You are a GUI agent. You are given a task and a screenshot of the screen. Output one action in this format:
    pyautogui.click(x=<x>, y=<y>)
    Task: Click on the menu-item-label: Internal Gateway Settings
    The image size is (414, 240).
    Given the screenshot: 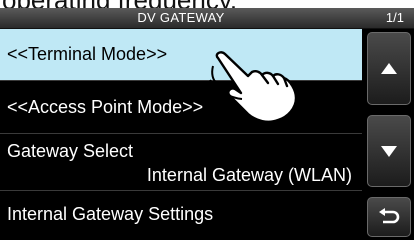 What is the action you would take?
    pyautogui.click(x=110, y=214)
    